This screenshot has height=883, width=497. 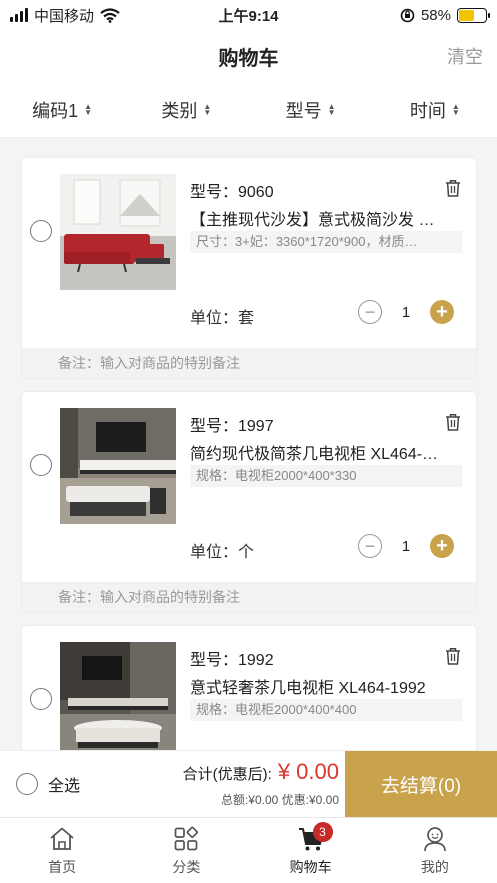 I want to click on sort-model-label: 型号, so click(x=303, y=110).